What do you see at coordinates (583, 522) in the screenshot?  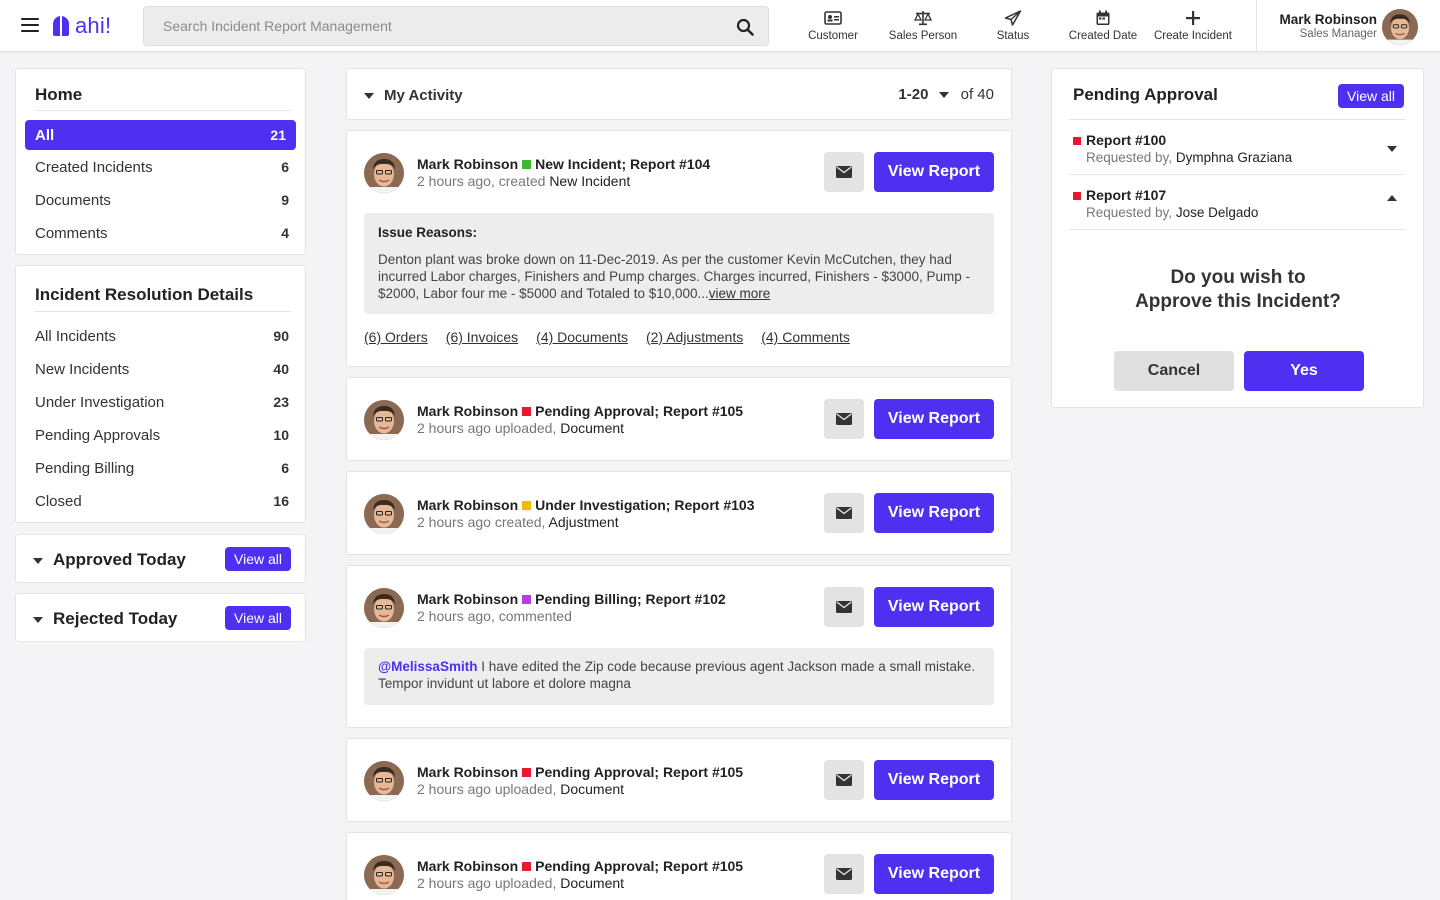 I see `activity-object: Adjustment` at bounding box center [583, 522].